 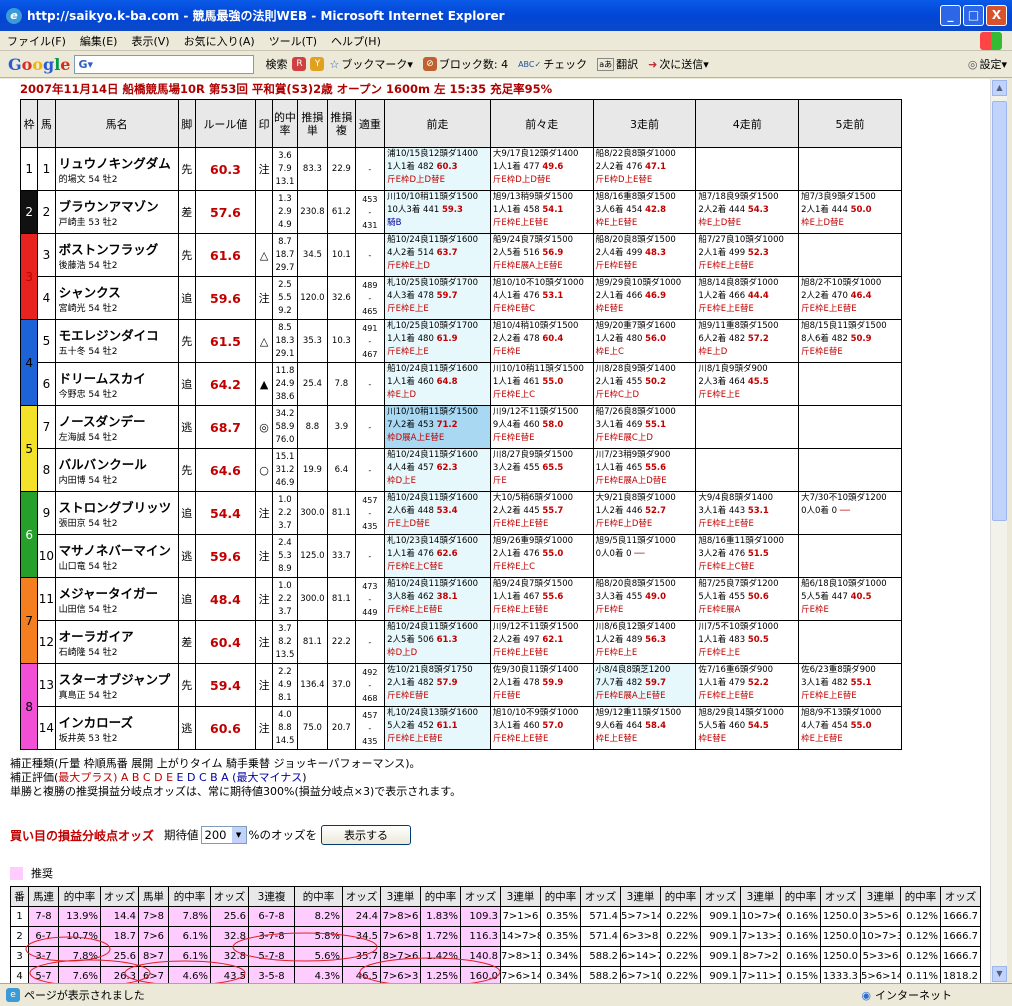 I want to click on maximize-button: □, so click(x=973, y=15).